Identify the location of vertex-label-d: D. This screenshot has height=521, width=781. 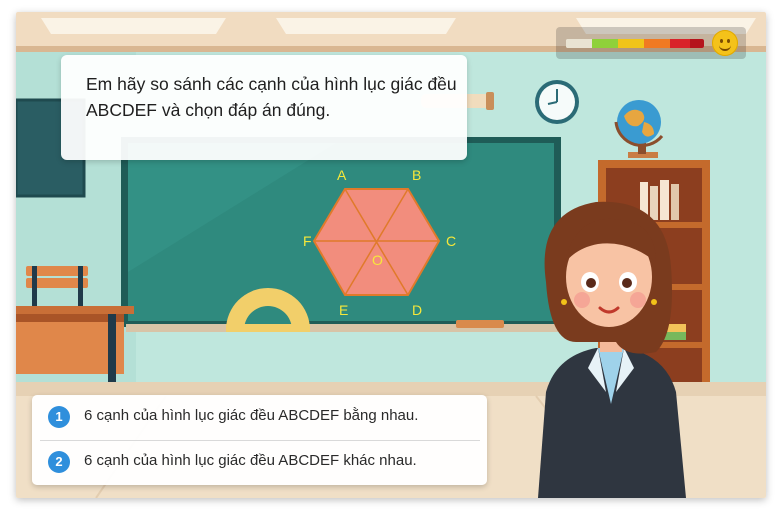
(417, 310).